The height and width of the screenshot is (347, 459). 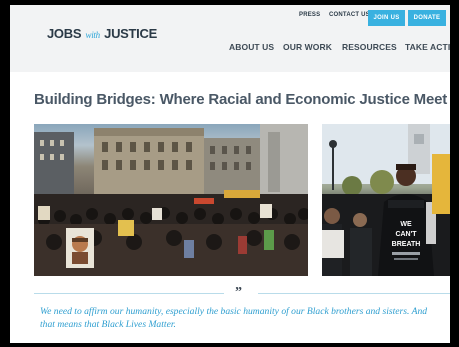 I want to click on nav-about-us: ABOUT US, so click(x=251, y=47).